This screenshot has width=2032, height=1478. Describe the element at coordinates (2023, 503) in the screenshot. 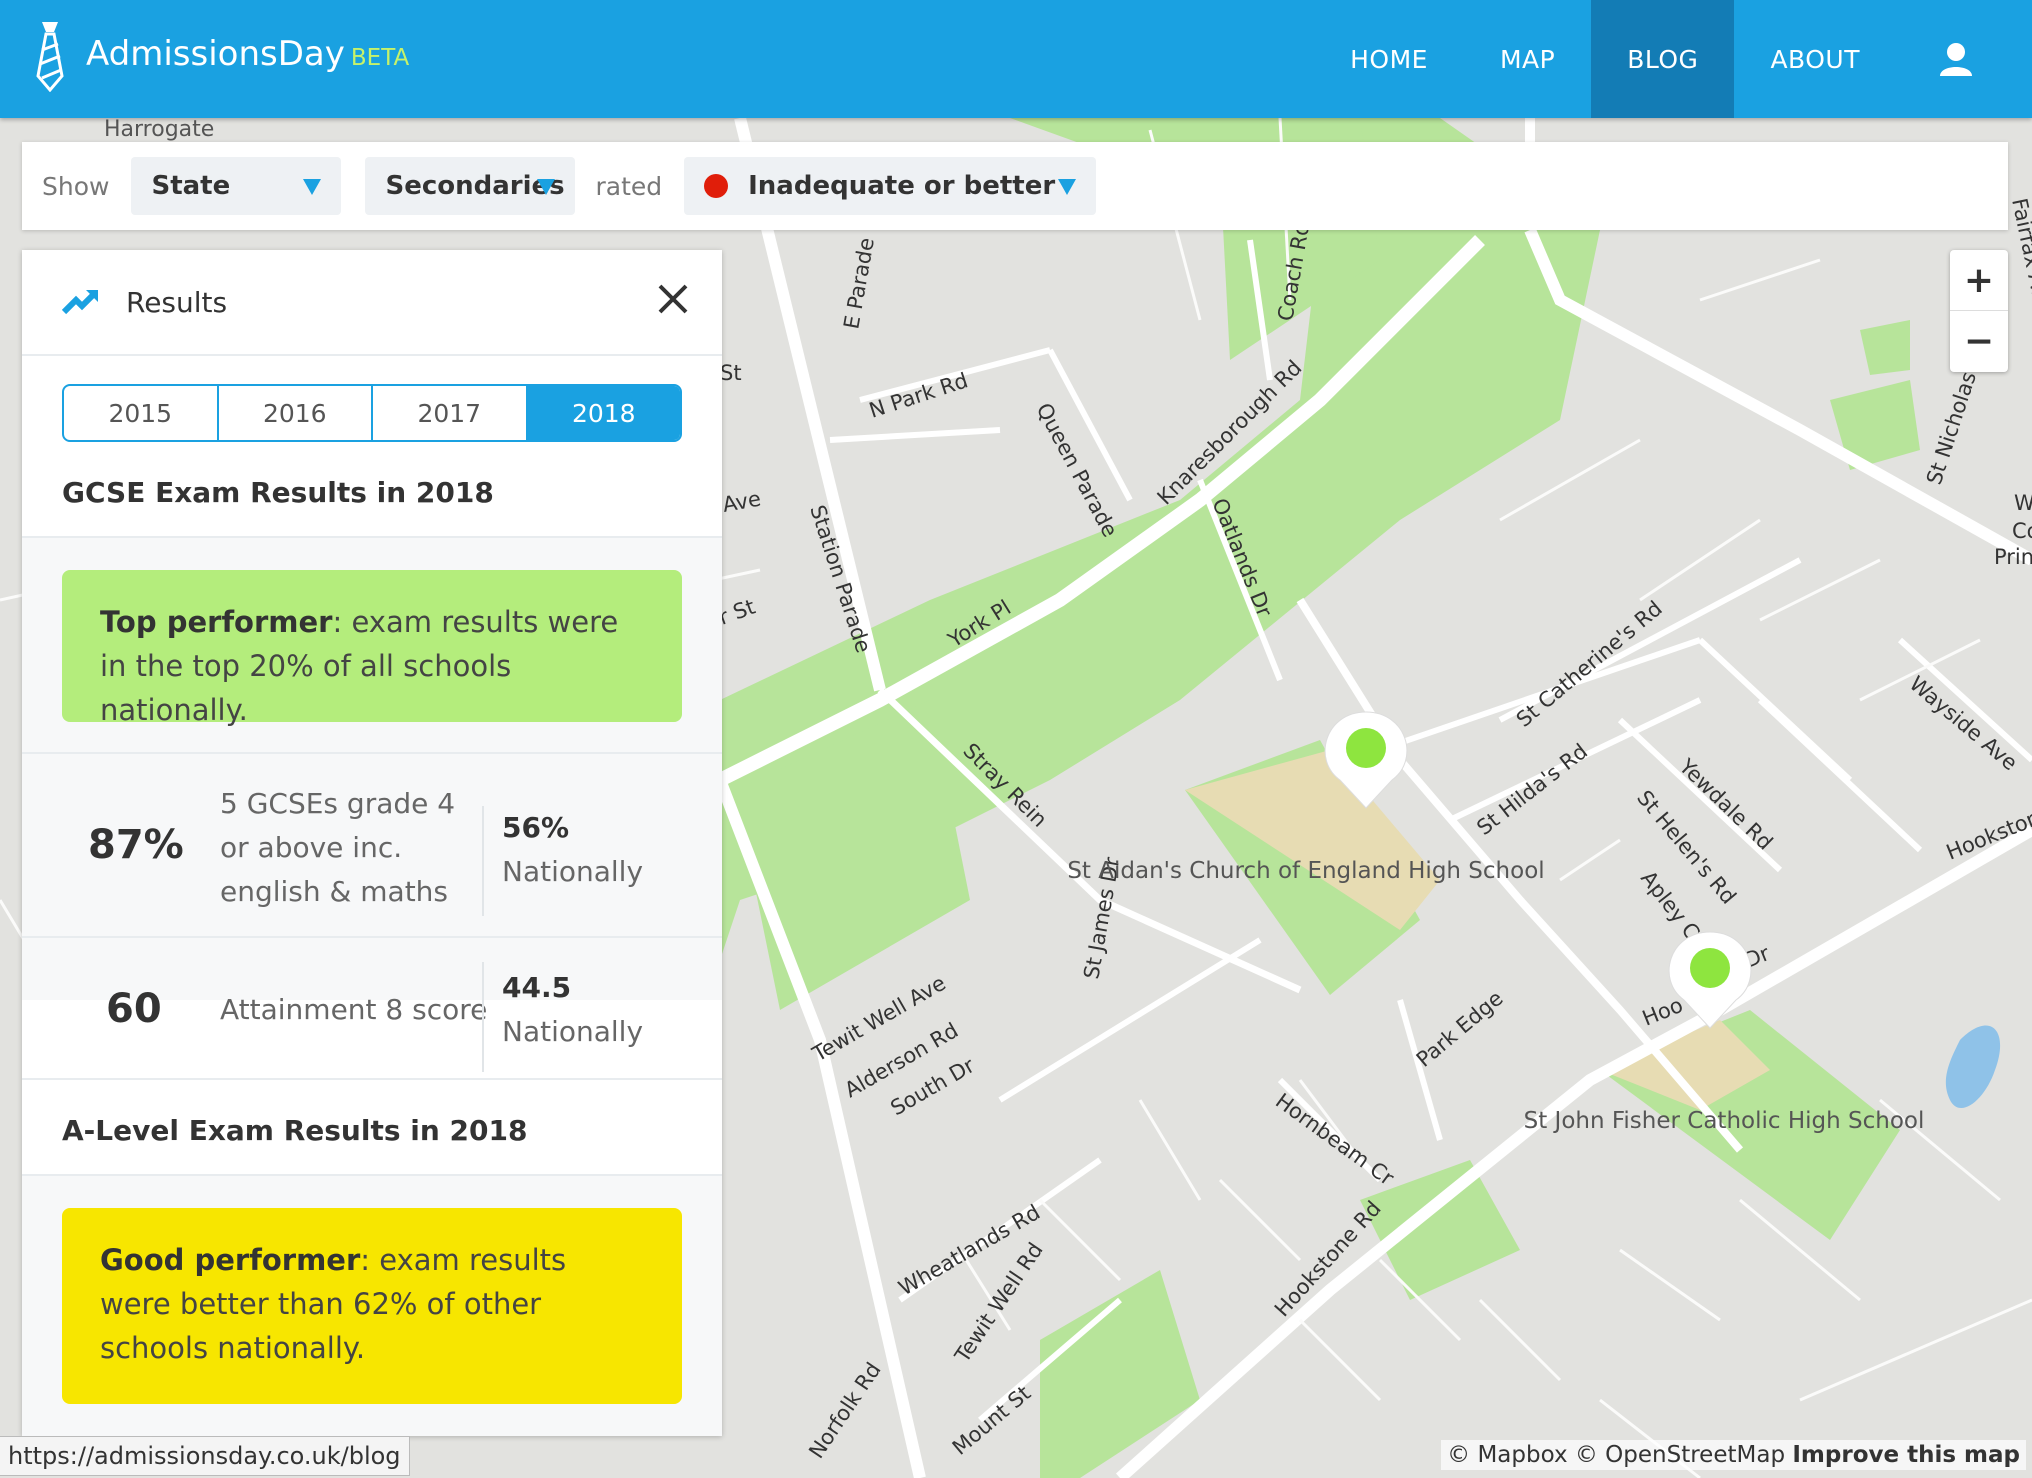

I see `map-label-w: W` at that location.